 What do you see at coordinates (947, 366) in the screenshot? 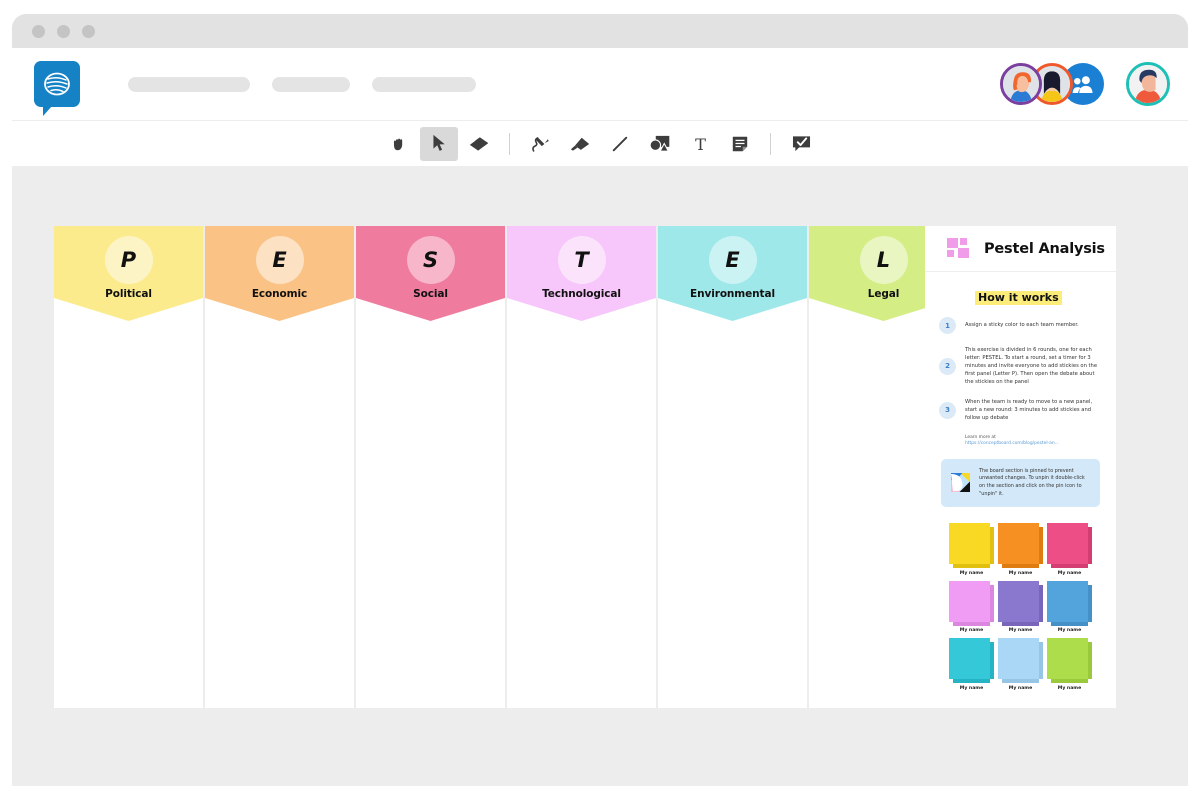
I see `step-number: 2` at bounding box center [947, 366].